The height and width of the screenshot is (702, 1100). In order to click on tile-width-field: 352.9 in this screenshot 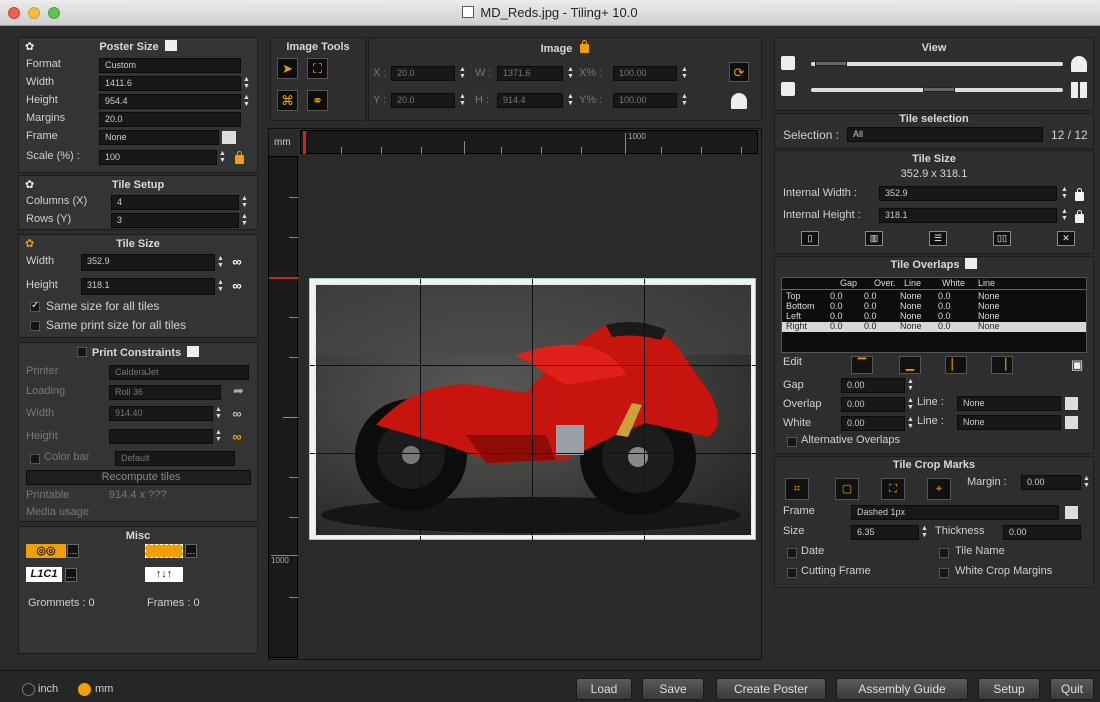, I will do `click(148, 262)`.